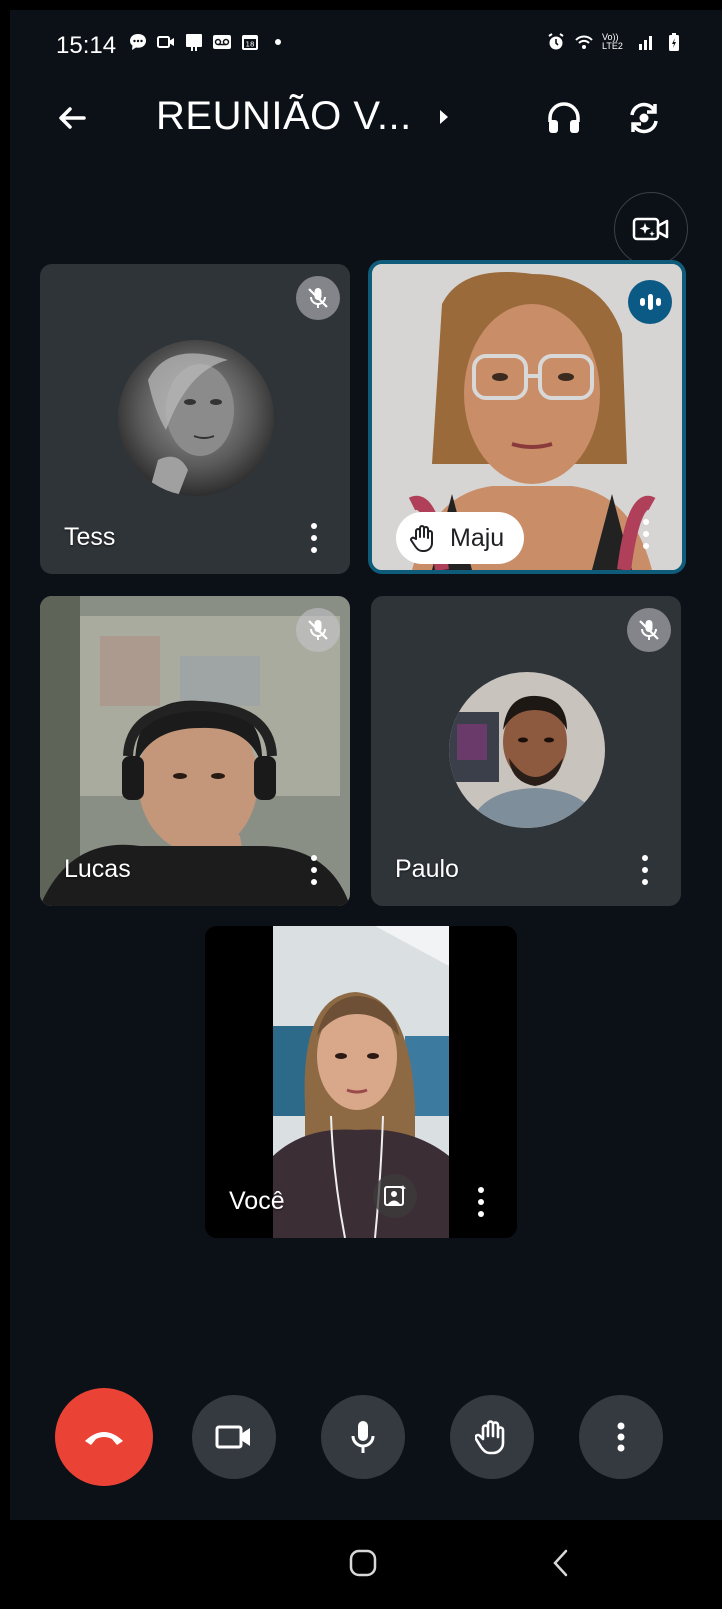 The image size is (722, 1609). I want to click on back-arrow-icon, so click(72, 118).